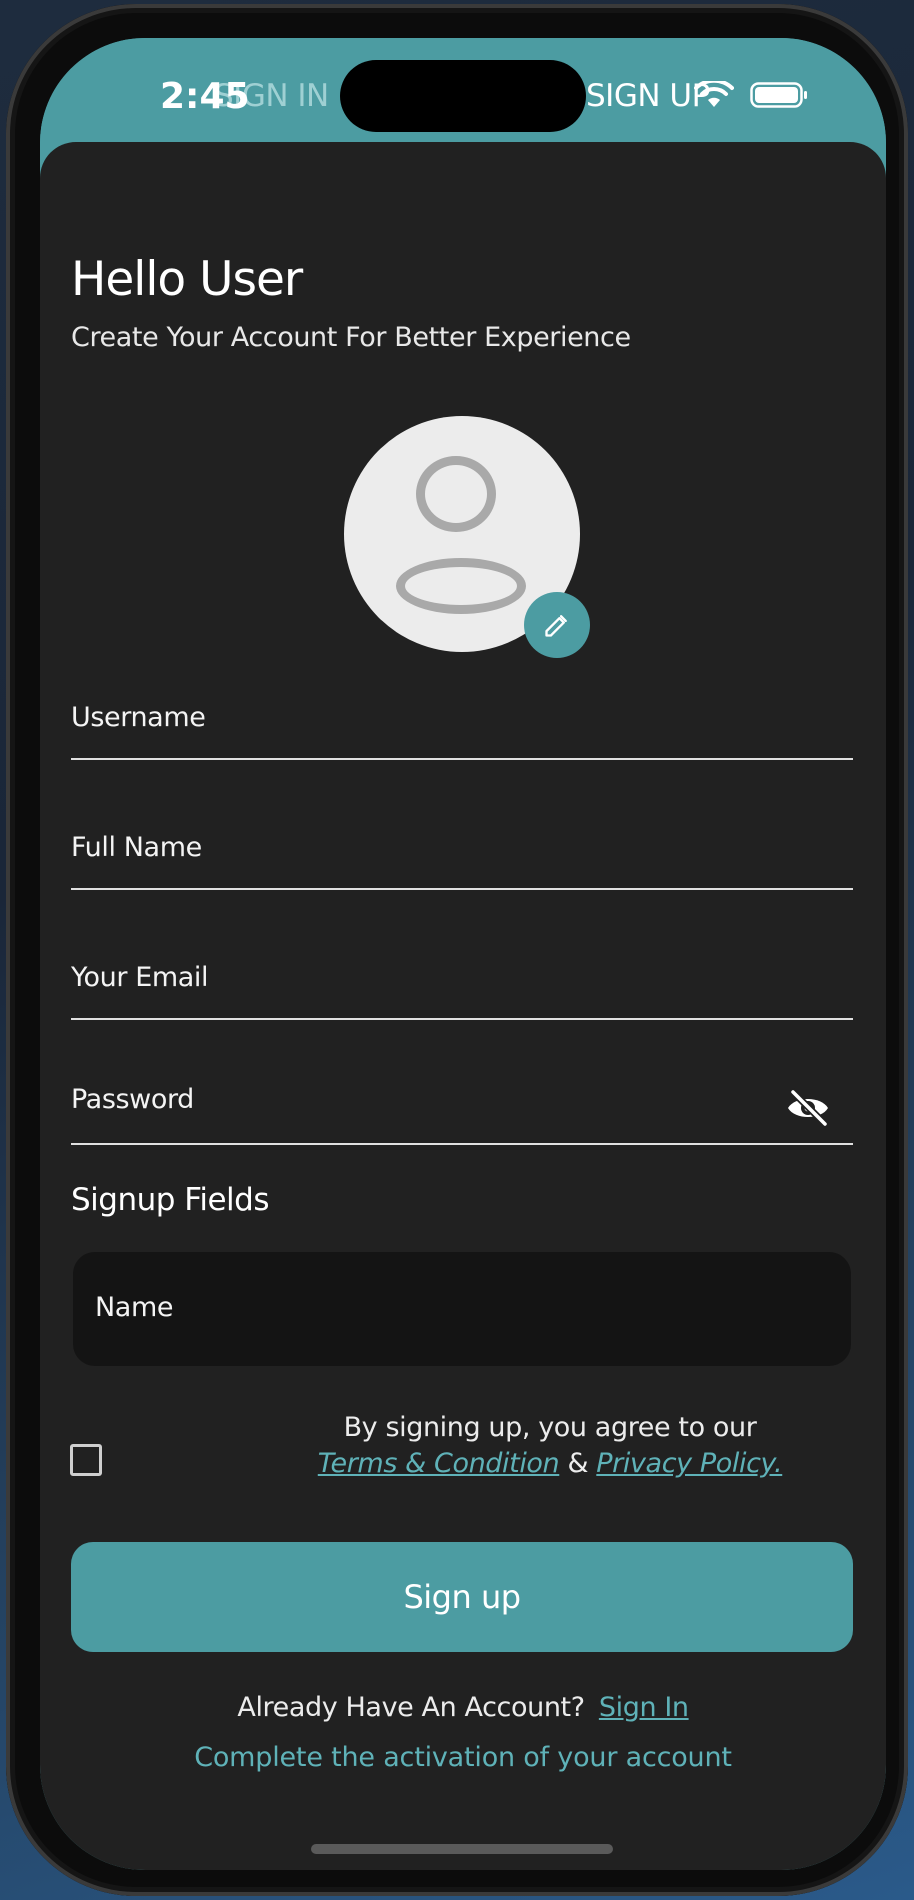 Image resolution: width=914 pixels, height=1900 pixels. I want to click on pencil-icon, so click(556, 626).